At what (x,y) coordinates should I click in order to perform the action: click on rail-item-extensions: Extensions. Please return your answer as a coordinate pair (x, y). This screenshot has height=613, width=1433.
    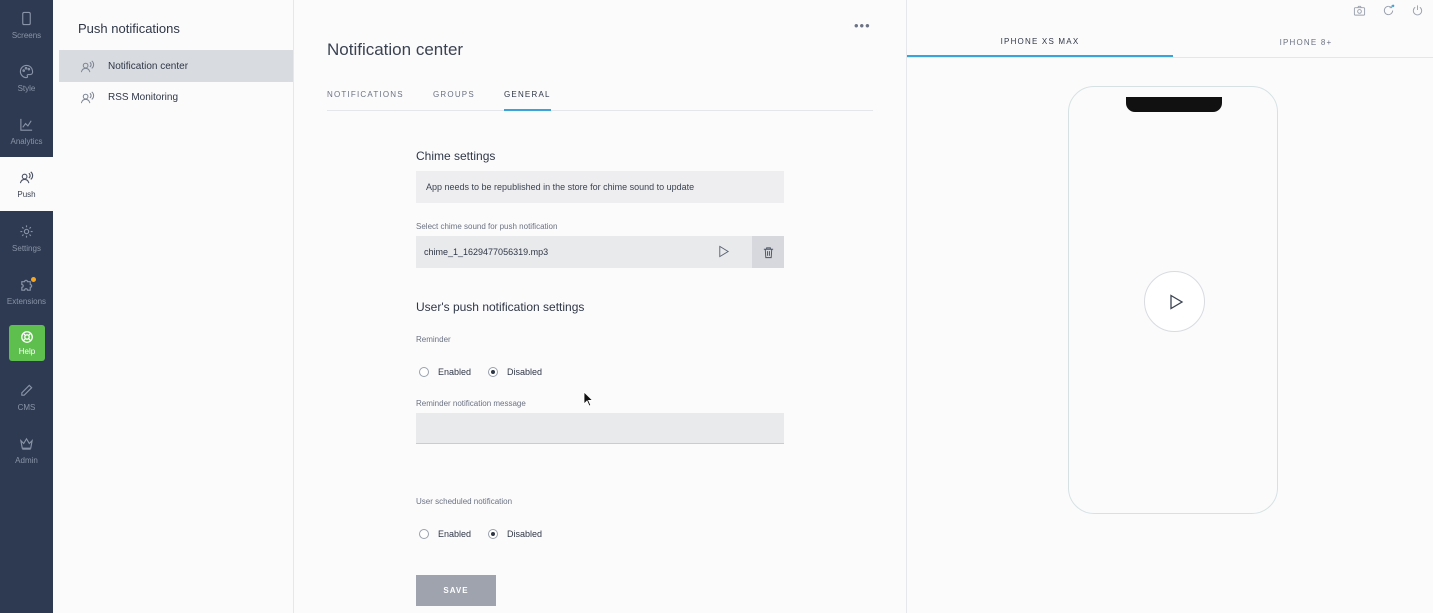
    Looking at the image, I should click on (26, 291).